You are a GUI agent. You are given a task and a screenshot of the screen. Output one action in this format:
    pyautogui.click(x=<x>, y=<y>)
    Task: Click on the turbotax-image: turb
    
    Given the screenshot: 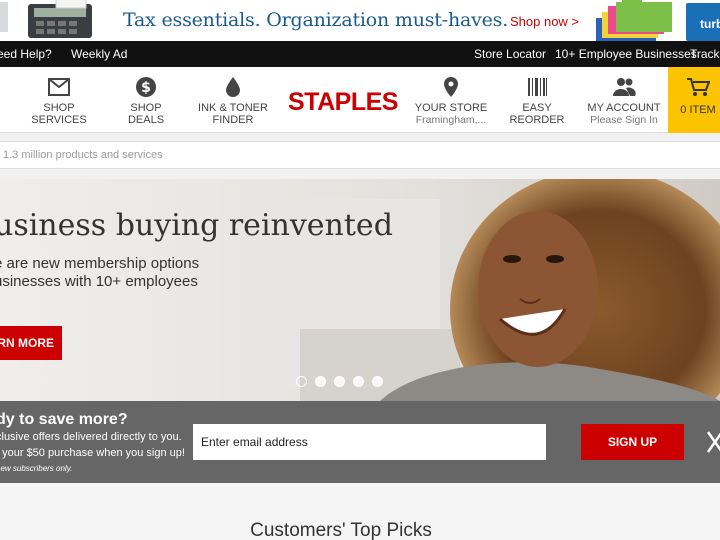 What is the action you would take?
    pyautogui.click(x=703, y=22)
    